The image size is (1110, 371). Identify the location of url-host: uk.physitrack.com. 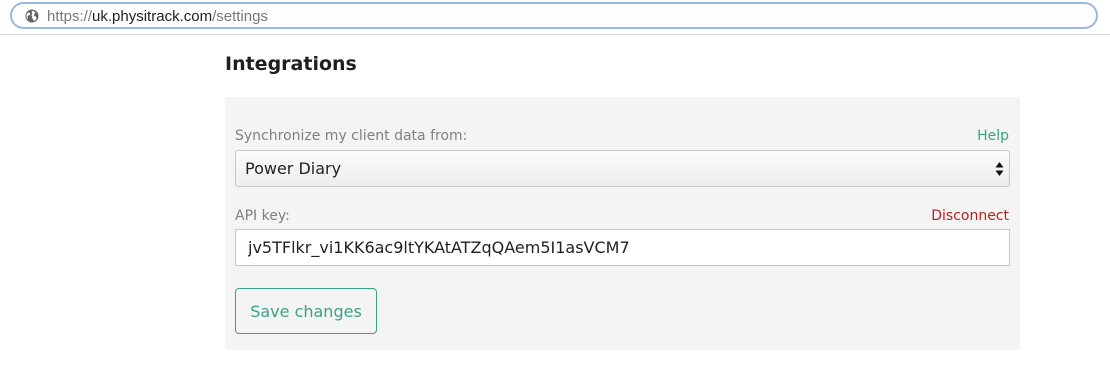
(152, 16).